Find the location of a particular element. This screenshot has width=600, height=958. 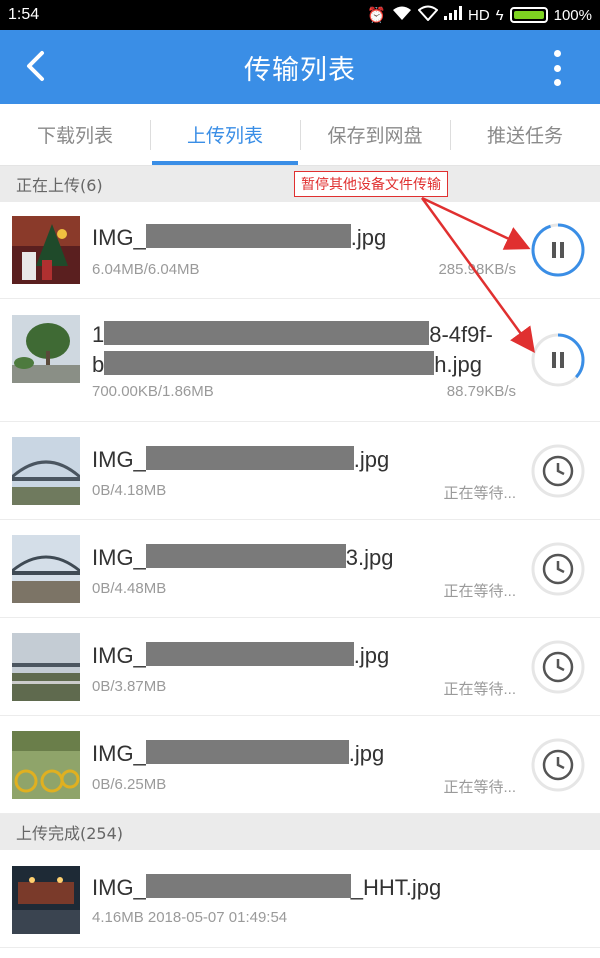

transfer-speed: 88.79KB/s is located at coordinates (481, 391).